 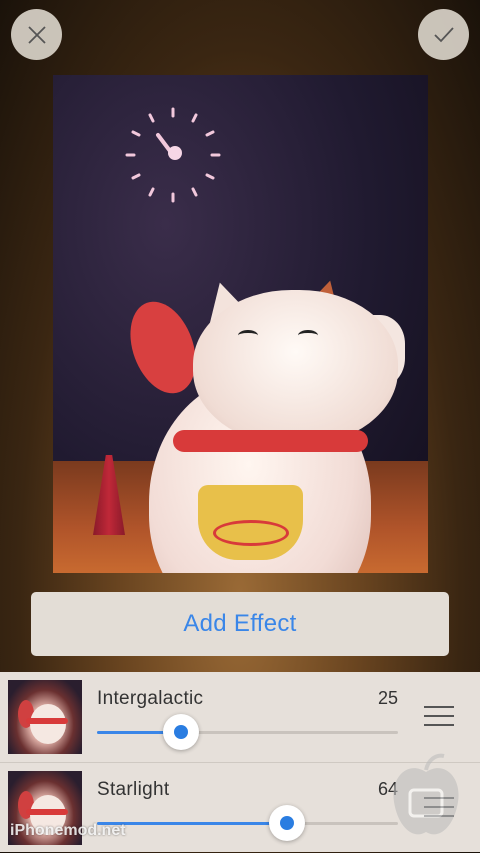 I want to click on fan-decoration, so click(x=163, y=347).